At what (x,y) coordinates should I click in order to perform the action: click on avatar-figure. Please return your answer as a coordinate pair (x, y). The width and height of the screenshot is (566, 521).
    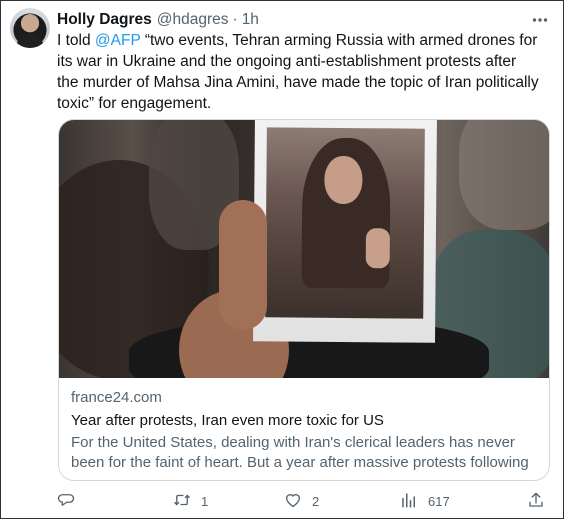
    Looking at the image, I should click on (30, 41).